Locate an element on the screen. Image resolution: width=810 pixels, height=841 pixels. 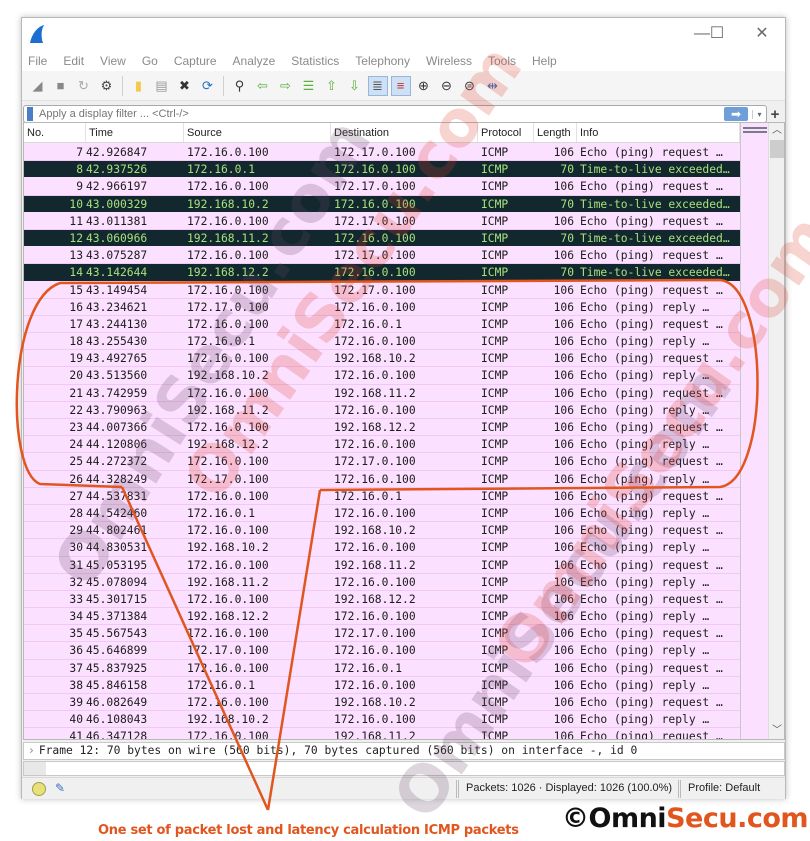
capture-options-icon: ⚙ is located at coordinates (107, 86).